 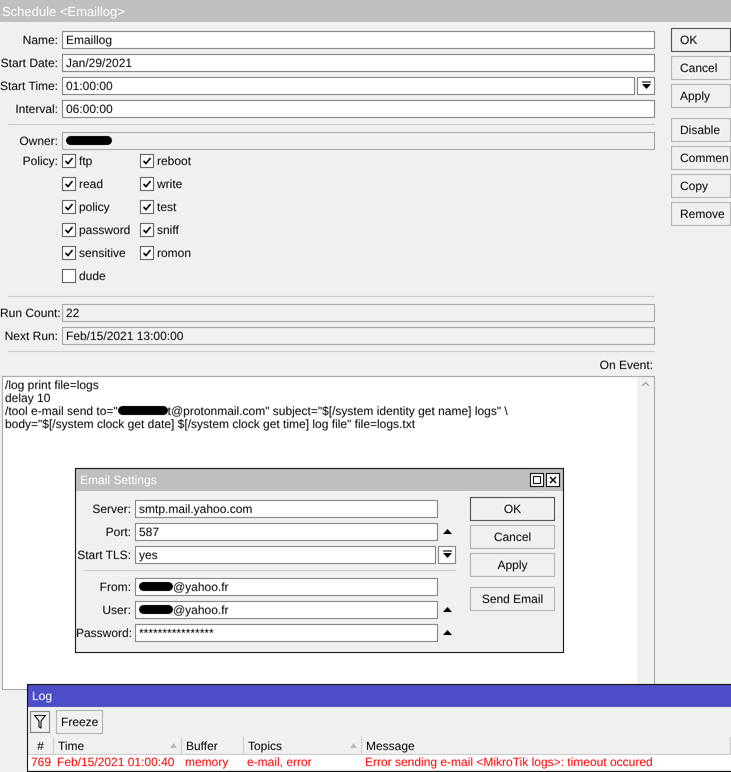 What do you see at coordinates (40, 722) in the screenshot?
I see `filter-icon` at bounding box center [40, 722].